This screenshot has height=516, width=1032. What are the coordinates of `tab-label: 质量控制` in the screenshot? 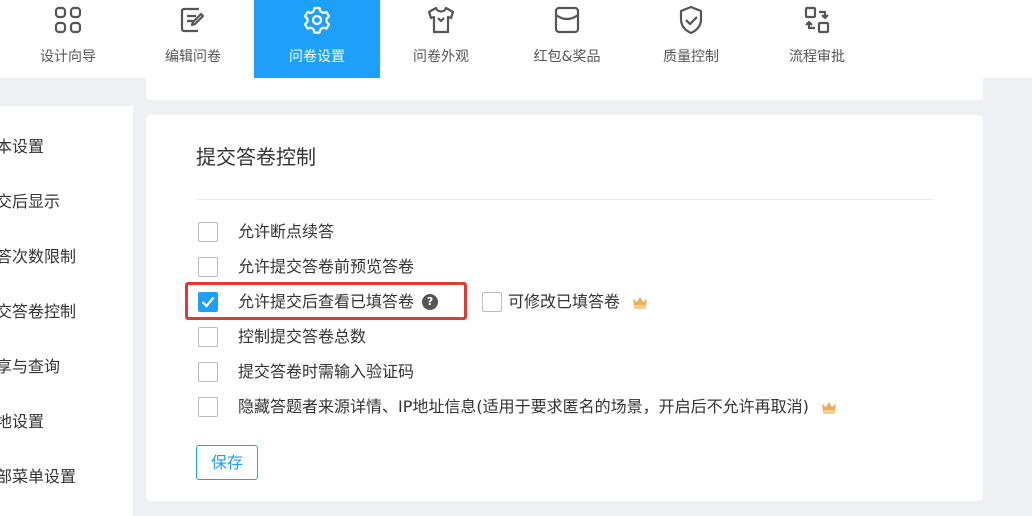 It's located at (691, 57).